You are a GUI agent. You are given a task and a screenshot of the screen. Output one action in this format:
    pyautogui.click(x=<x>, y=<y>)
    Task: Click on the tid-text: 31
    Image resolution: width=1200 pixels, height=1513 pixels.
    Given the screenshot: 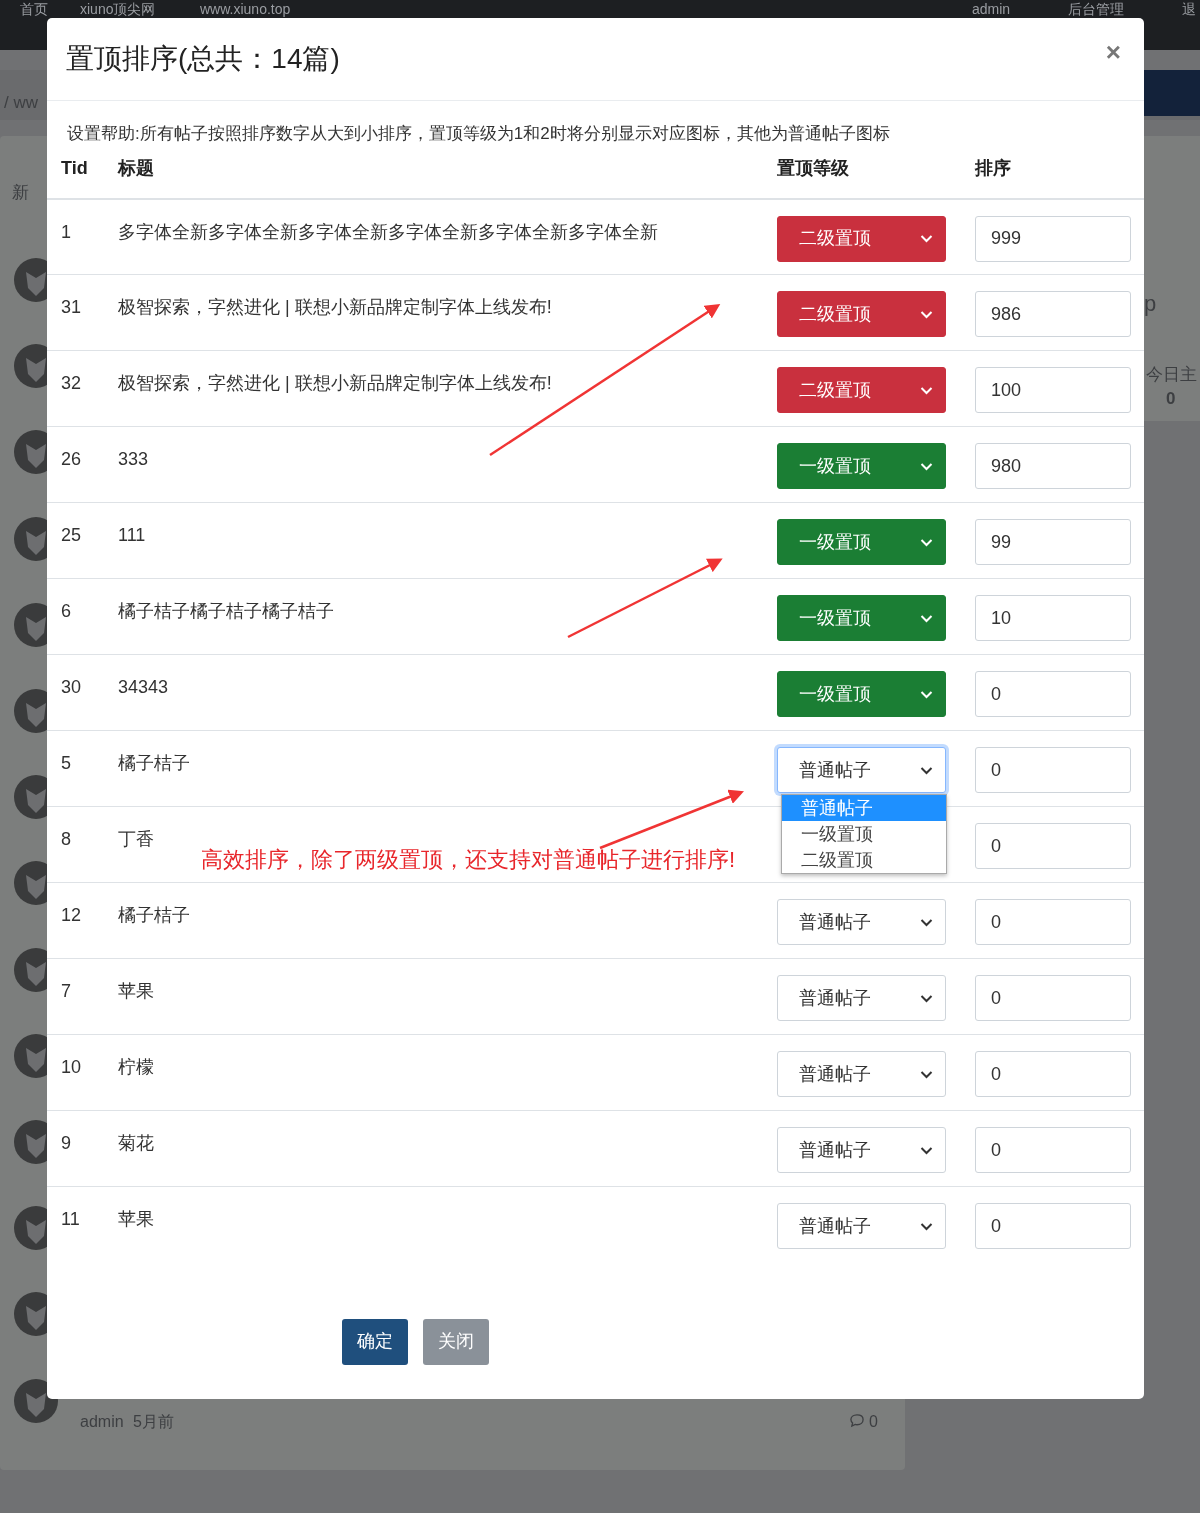 What is the action you would take?
    pyautogui.click(x=71, y=307)
    